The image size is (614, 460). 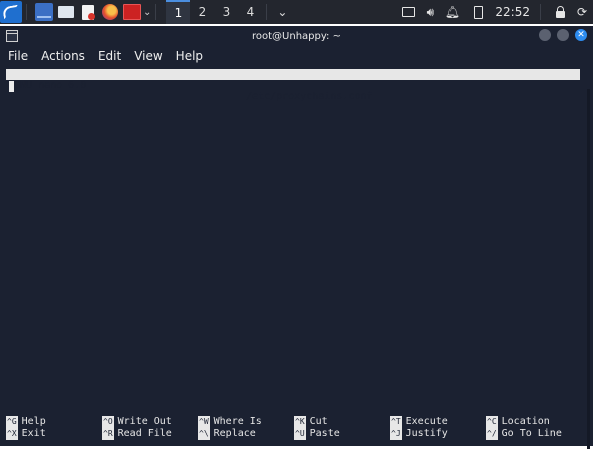 What do you see at coordinates (12, 434) in the screenshot?
I see `shortcut-key: ^X` at bounding box center [12, 434].